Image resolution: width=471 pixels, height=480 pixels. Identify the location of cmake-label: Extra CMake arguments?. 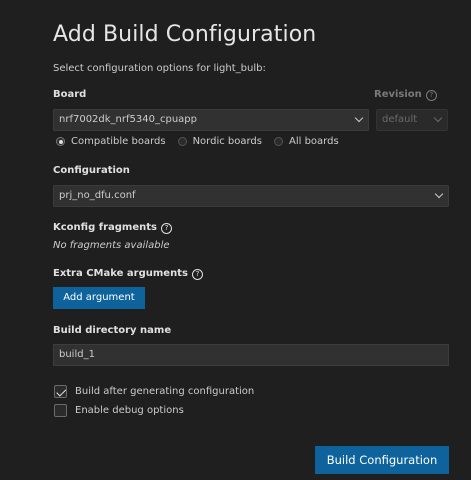
(128, 274).